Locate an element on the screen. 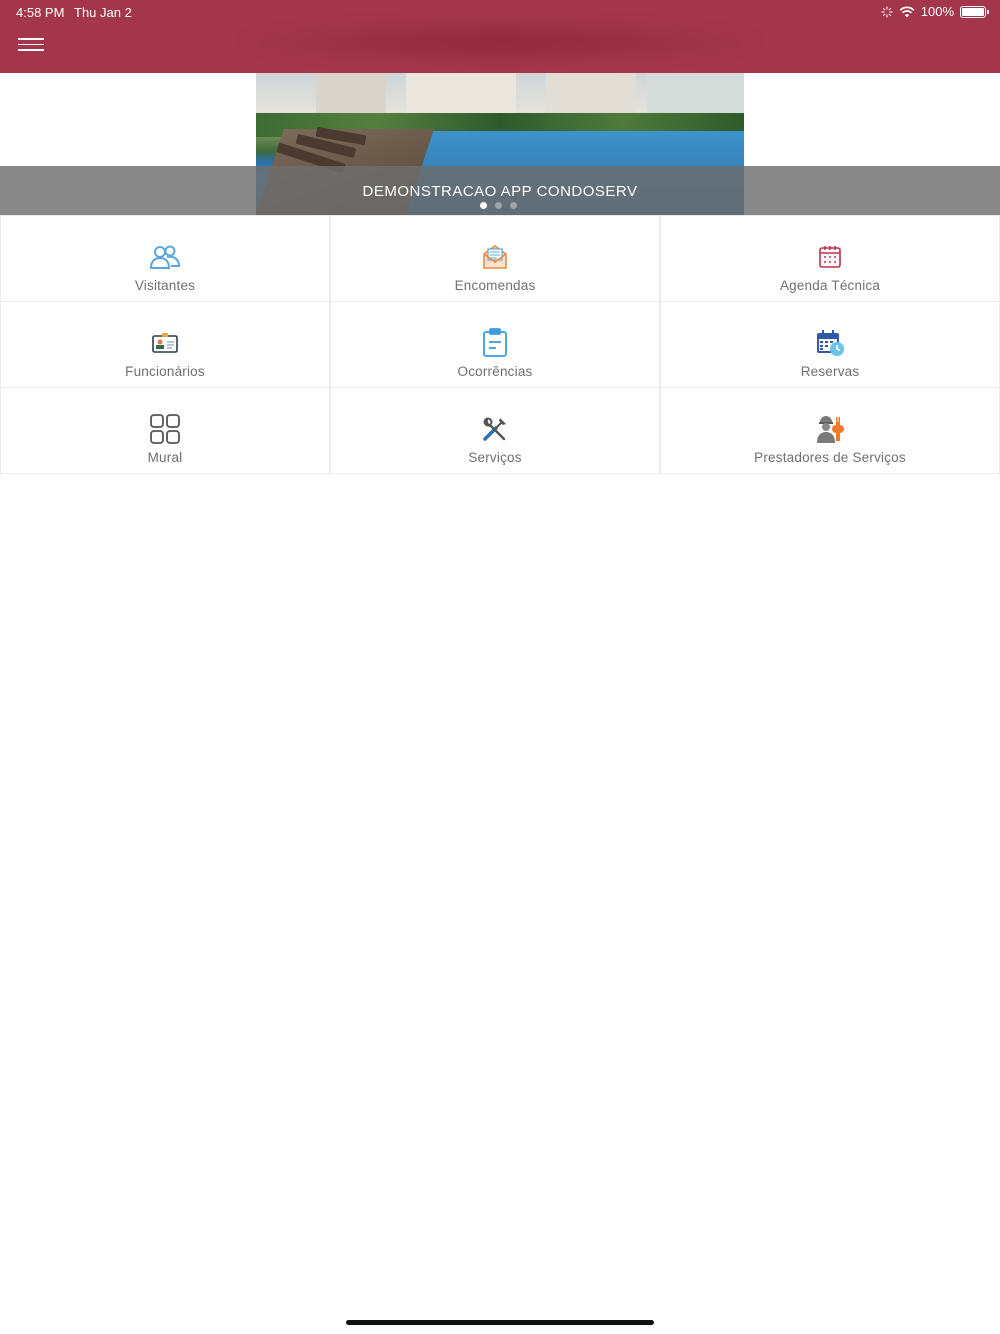 Image resolution: width=1000 pixels, height=1334 pixels. carousel-pager is located at coordinates (498, 205).